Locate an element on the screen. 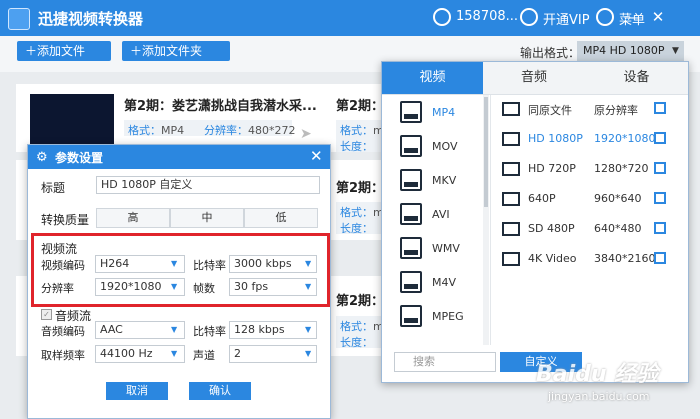 Image resolution: width=700 pixels, height=419 pixels. resolution-row: HD 720P 1280*720 is located at coordinates (593, 169).